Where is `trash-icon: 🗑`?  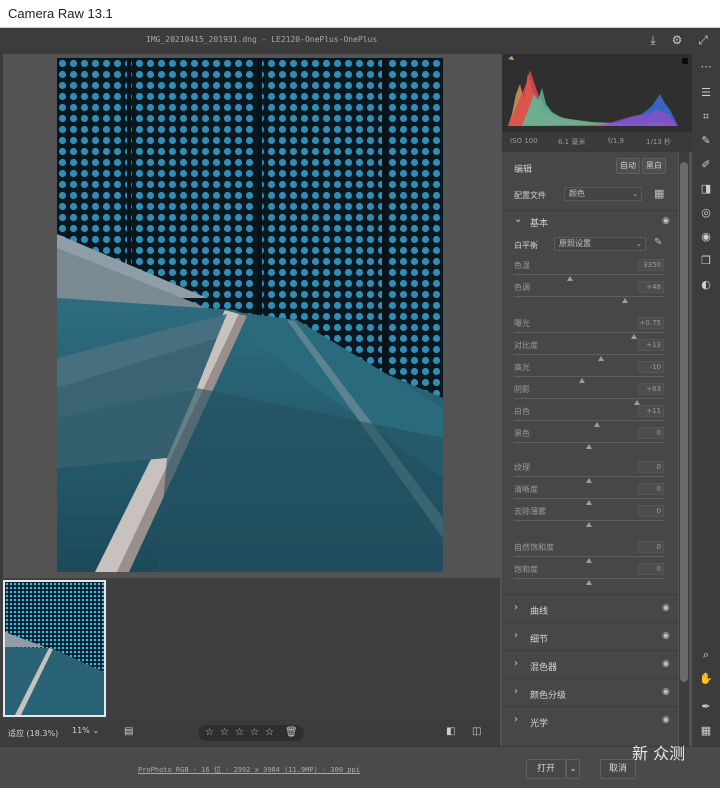 trash-icon: 🗑 is located at coordinates (291, 732).